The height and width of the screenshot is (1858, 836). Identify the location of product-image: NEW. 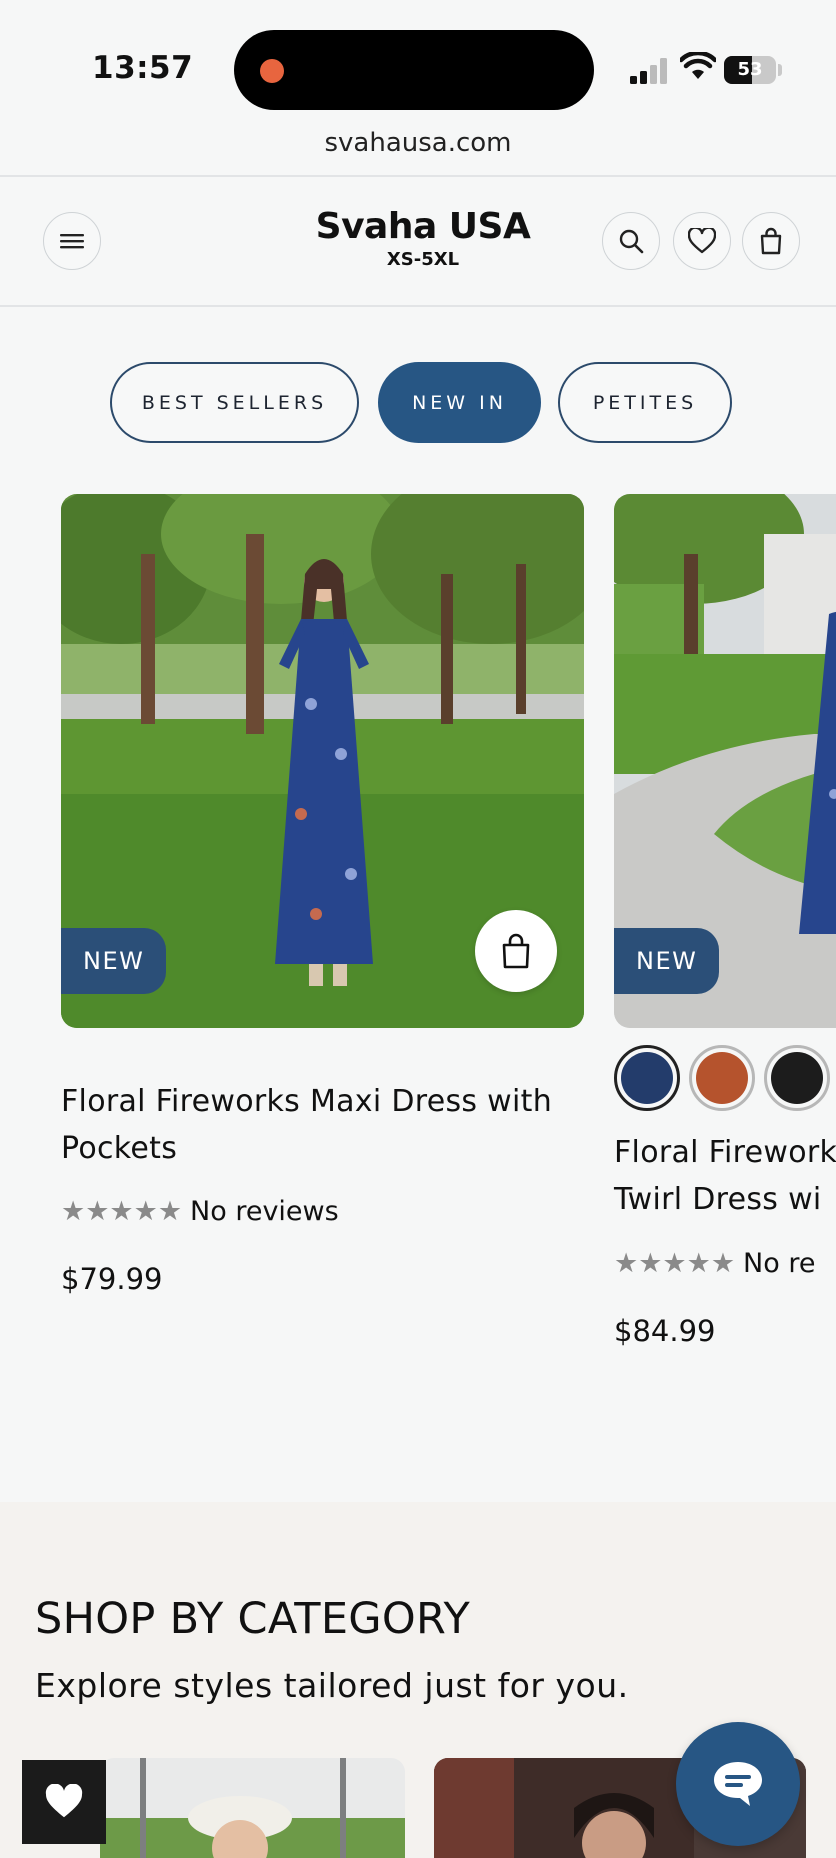
(725, 761).